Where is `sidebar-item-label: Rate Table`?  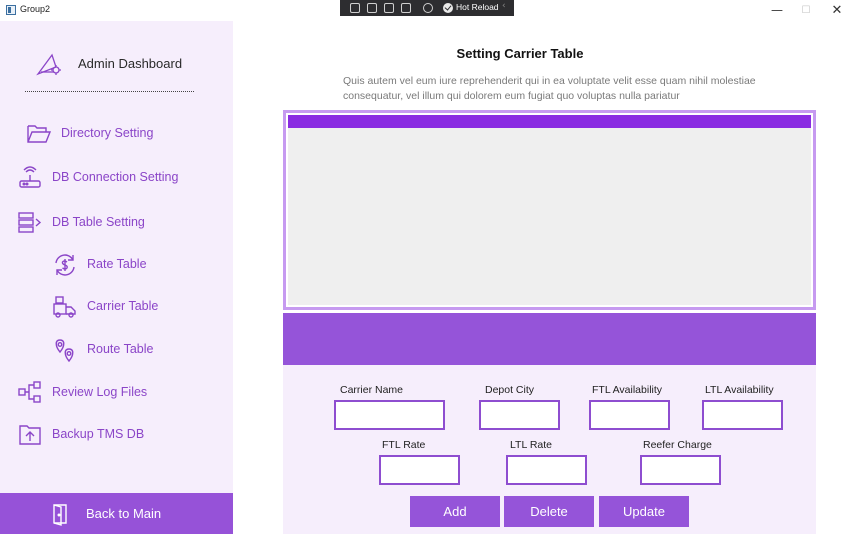
sidebar-item-label: Rate Table is located at coordinates (117, 264).